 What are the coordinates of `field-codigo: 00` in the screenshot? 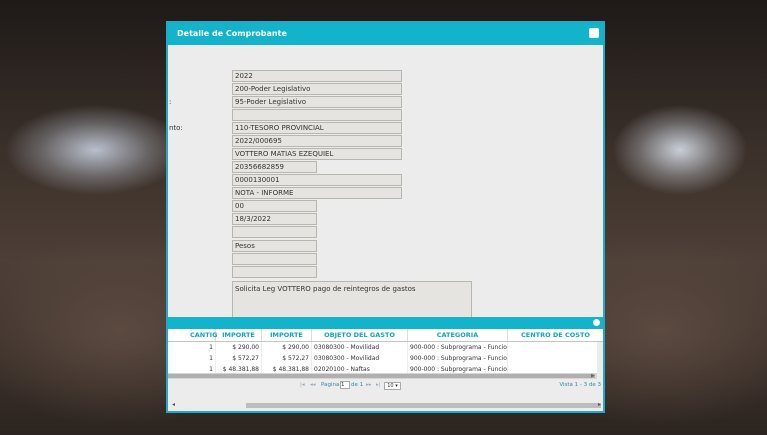 It's located at (274, 206).